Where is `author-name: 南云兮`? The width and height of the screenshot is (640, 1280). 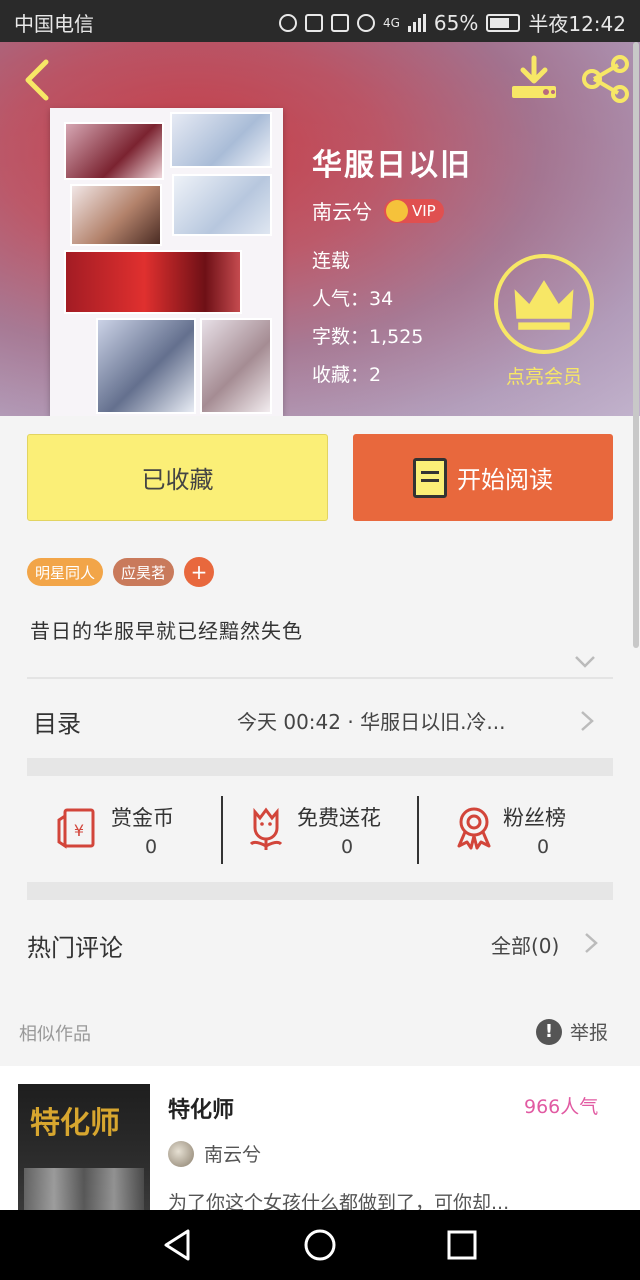
author-name: 南云兮 is located at coordinates (342, 210).